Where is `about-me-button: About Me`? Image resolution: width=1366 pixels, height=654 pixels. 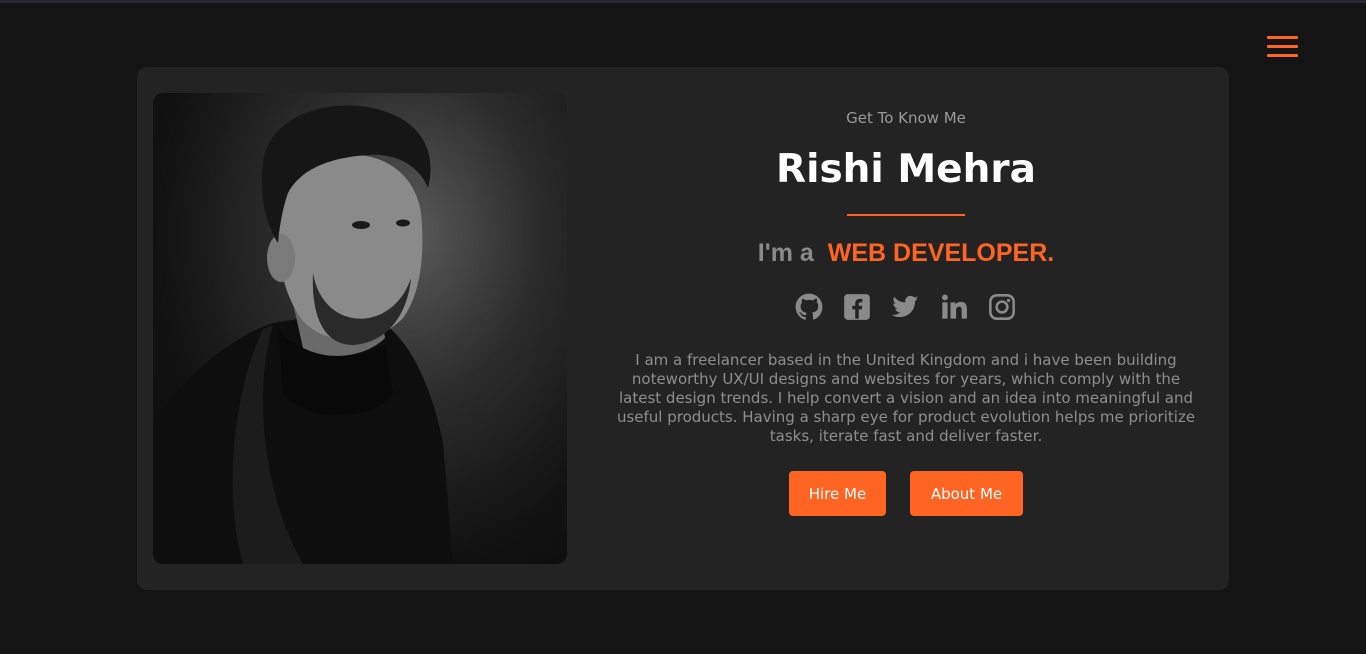
about-me-button: About Me is located at coordinates (966, 493).